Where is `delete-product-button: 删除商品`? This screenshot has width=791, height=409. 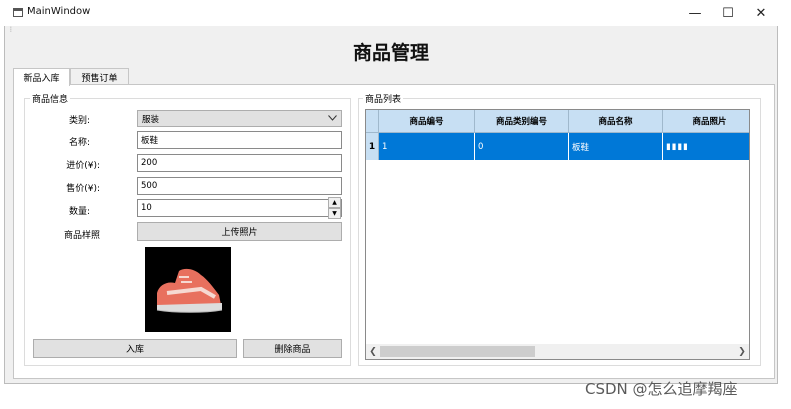 delete-product-button: 删除商品 is located at coordinates (292, 348).